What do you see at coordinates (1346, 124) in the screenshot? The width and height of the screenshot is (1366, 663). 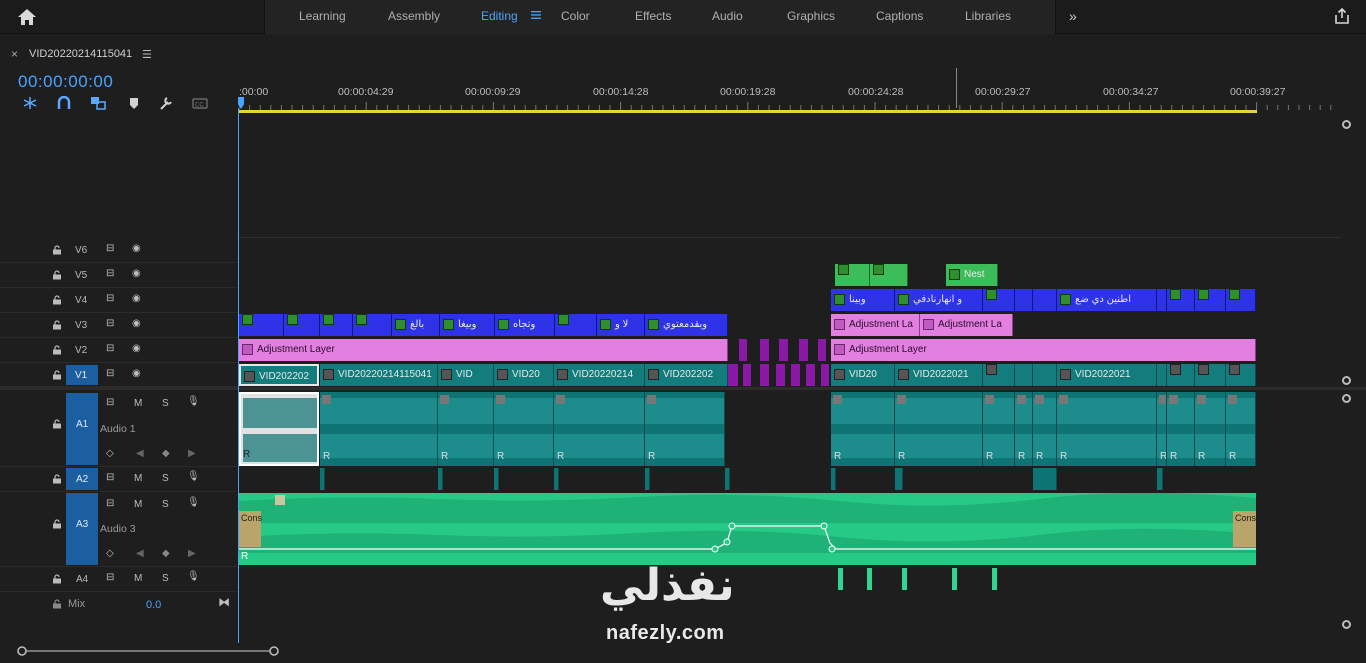 I see `zoom-handle-top` at bounding box center [1346, 124].